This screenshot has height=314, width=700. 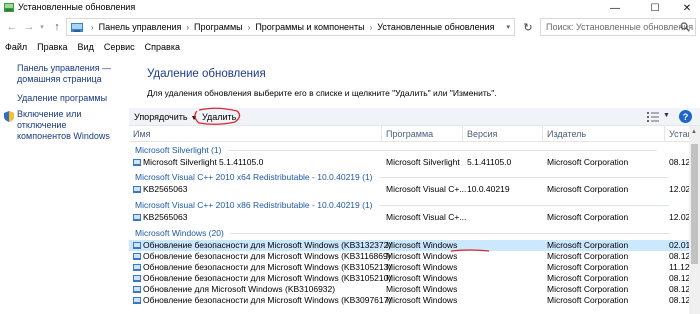 What do you see at coordinates (64, 74) in the screenshot?
I see `control-panel-home-link: Панель управления — домашняя страница` at bounding box center [64, 74].